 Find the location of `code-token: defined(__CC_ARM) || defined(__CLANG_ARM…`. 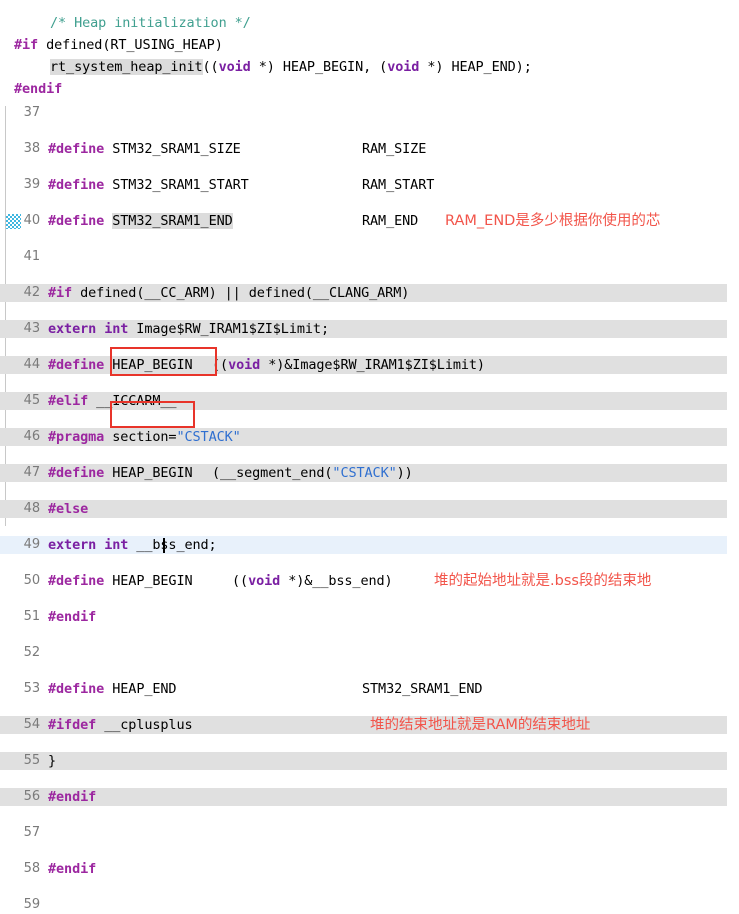

code-token: defined(__CC_ARM) || defined(__CLANG_ARM… is located at coordinates (241, 293).